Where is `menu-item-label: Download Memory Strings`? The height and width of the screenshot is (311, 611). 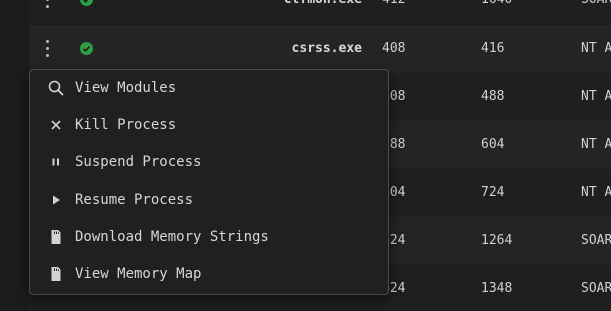 menu-item-label: Download Memory Strings is located at coordinates (172, 237).